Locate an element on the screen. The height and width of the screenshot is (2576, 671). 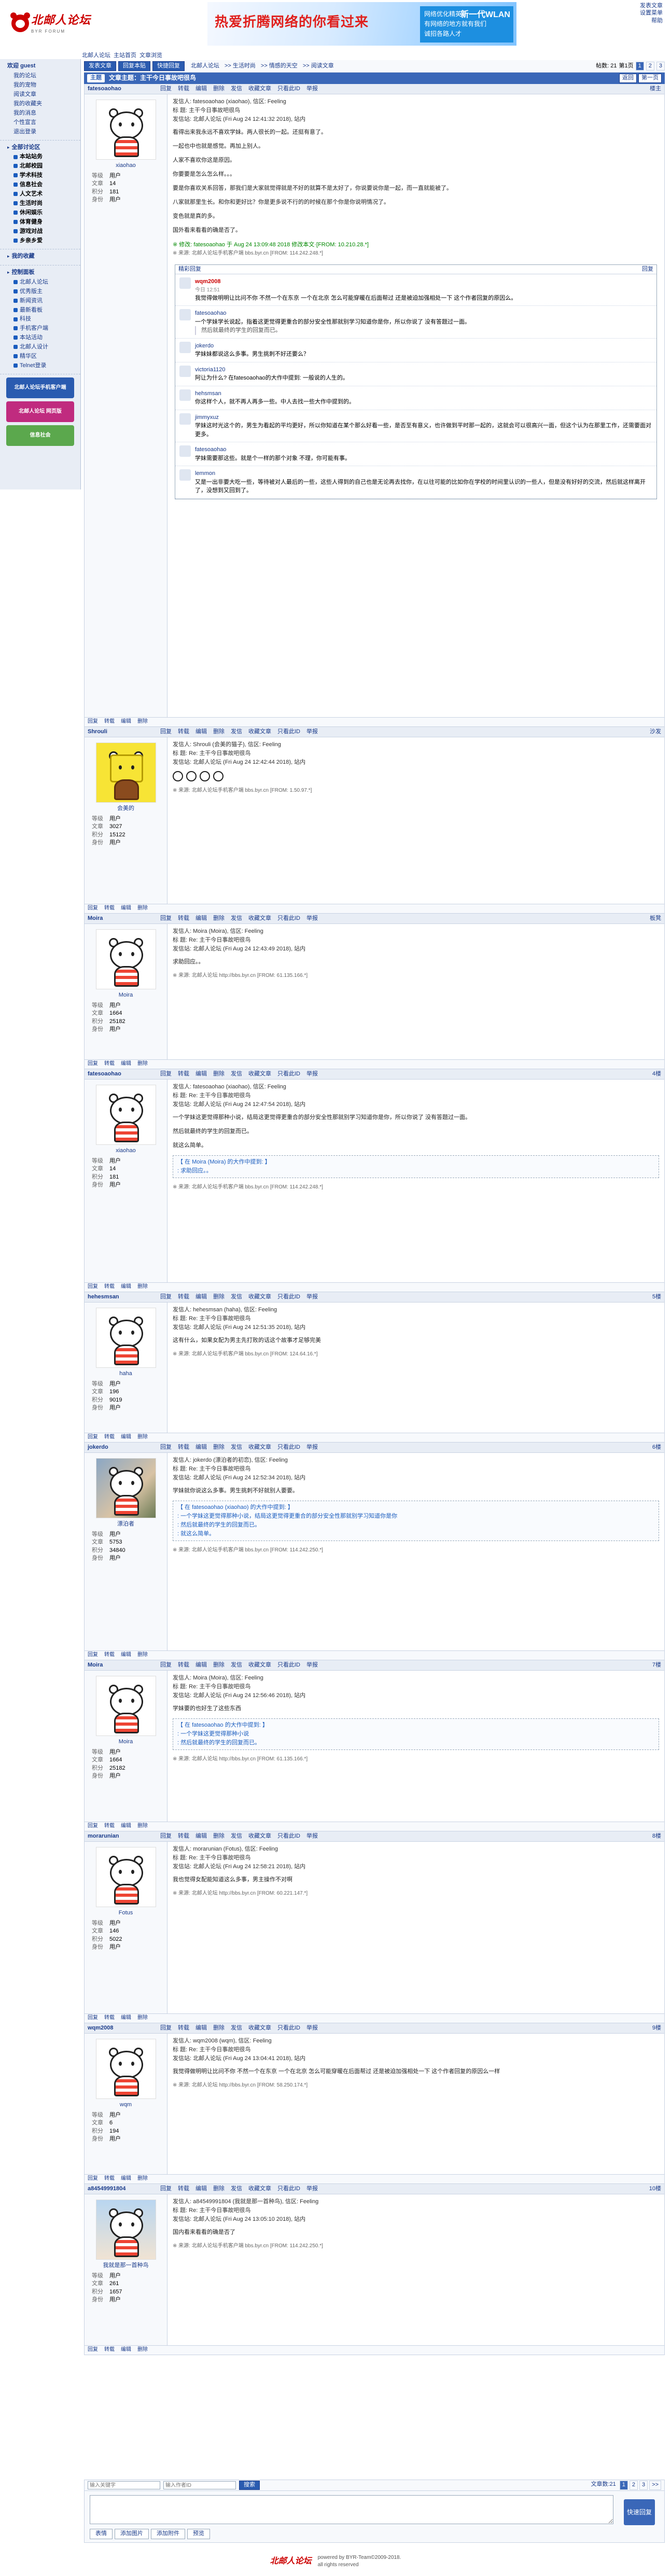
sidebar-board-item: 乡亲乡爱 is located at coordinates (40, 241).